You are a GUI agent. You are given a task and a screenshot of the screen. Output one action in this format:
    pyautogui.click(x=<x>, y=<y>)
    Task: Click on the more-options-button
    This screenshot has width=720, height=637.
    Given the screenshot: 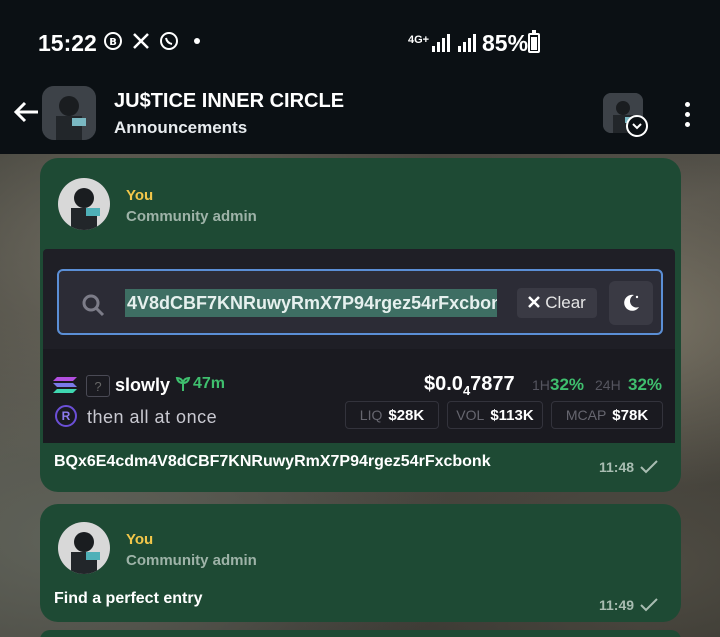 What is the action you would take?
    pyautogui.click(x=687, y=114)
    